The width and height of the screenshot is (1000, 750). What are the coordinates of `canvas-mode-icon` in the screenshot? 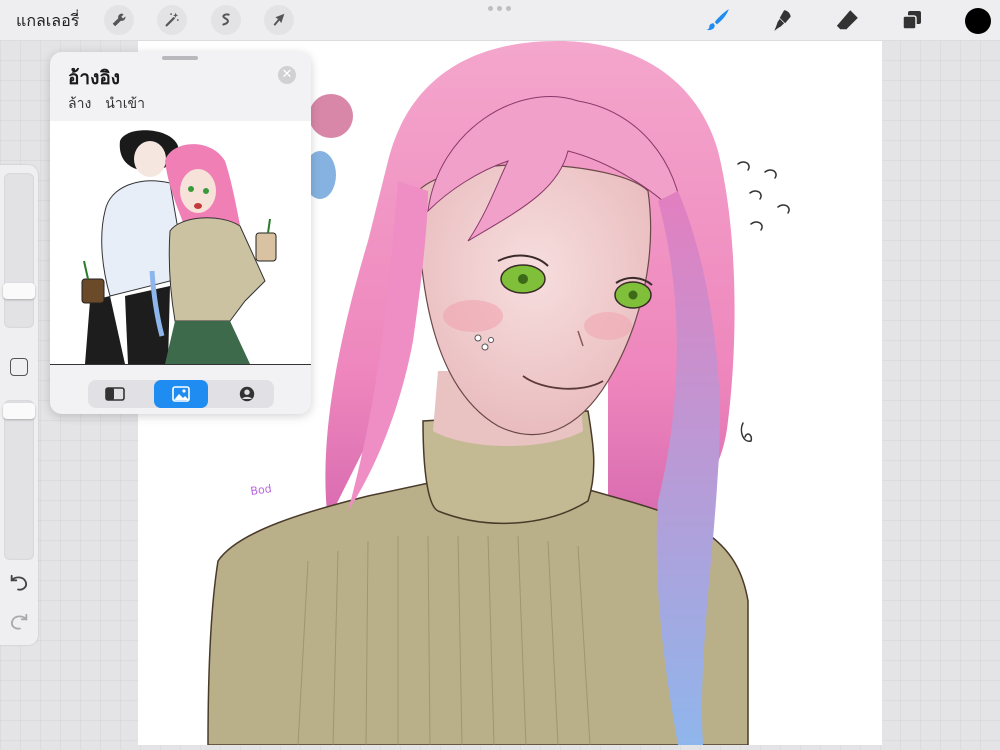 It's located at (115, 394).